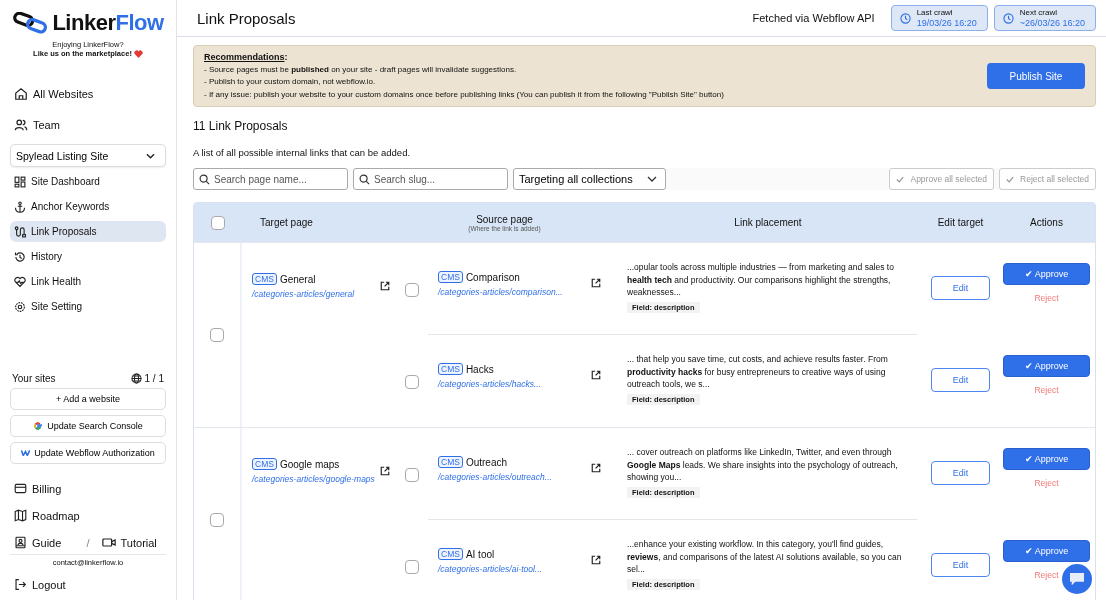 The width and height of the screenshot is (1106, 600). What do you see at coordinates (88, 488) in the screenshot?
I see `nav-item: Billing` at bounding box center [88, 488].